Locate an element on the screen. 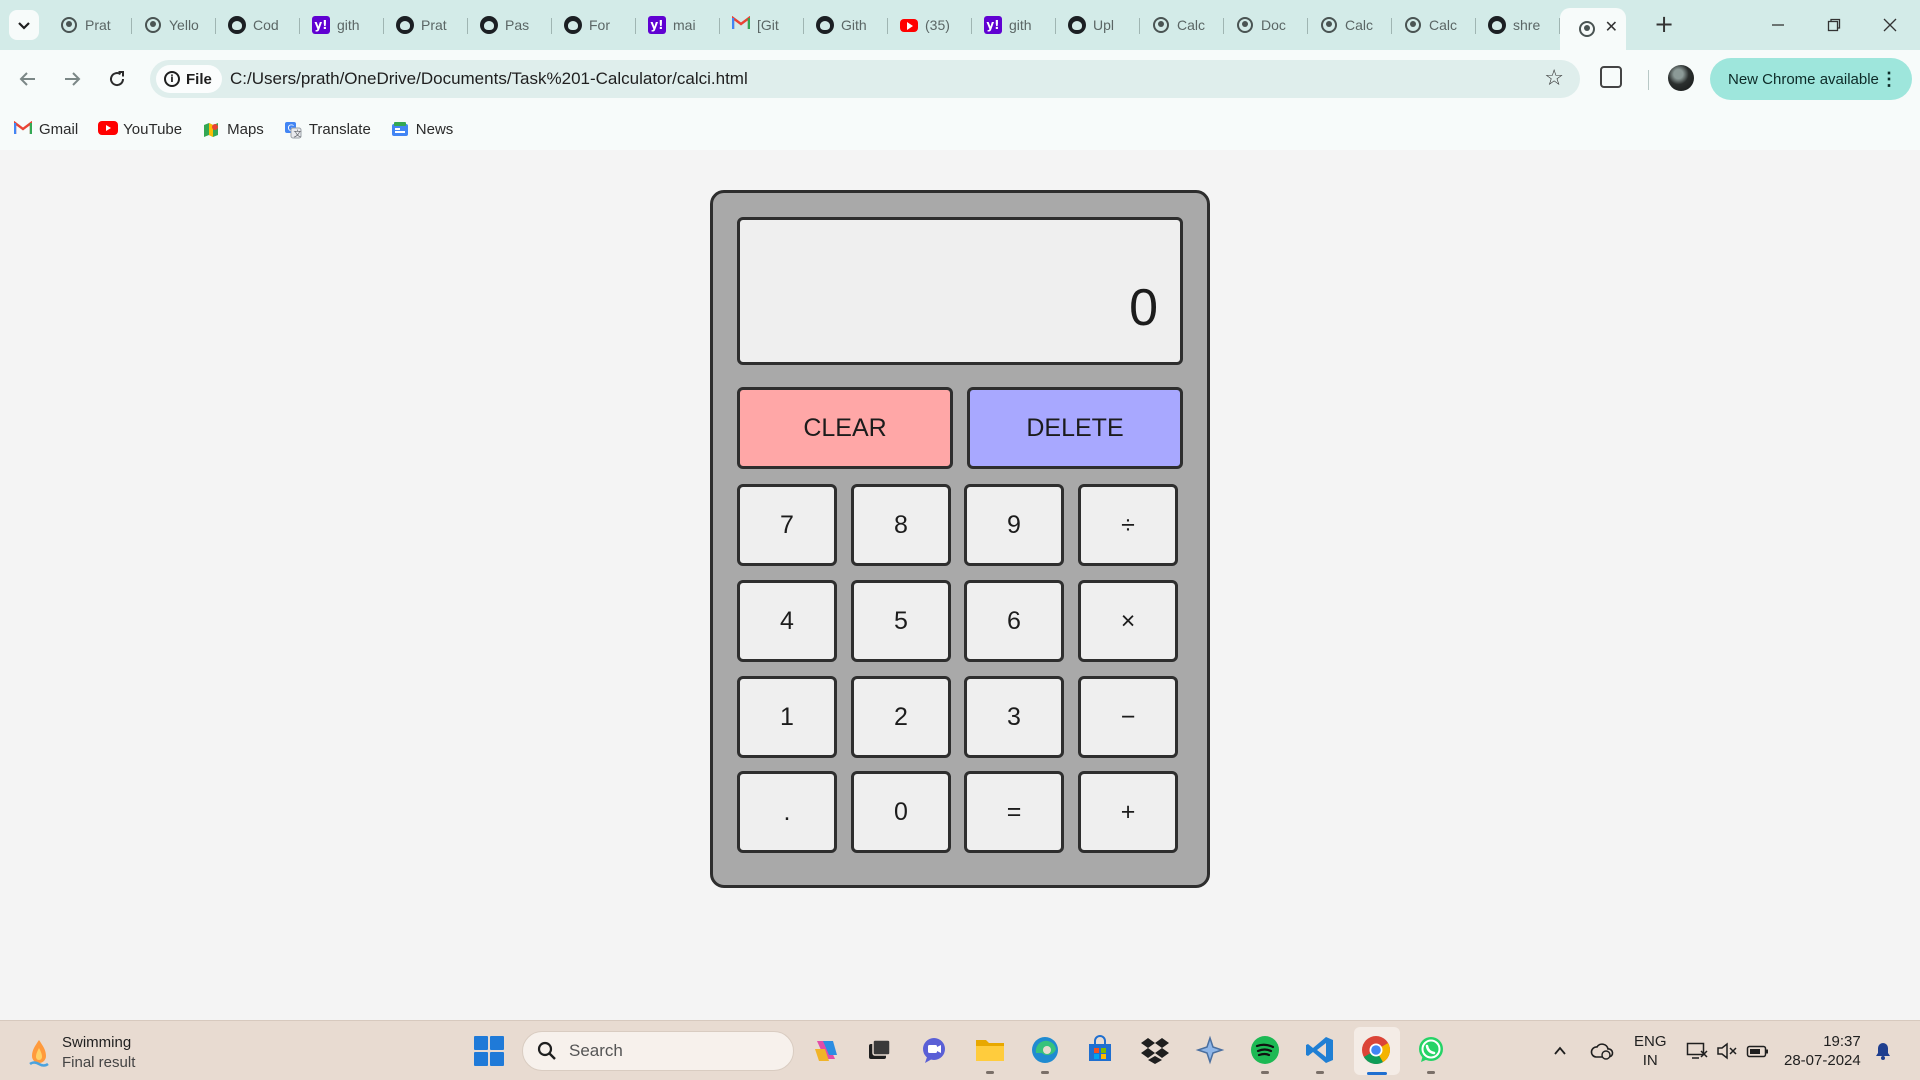 This screenshot has height=1080, width=1920. tab-title: Yello is located at coordinates (184, 25).